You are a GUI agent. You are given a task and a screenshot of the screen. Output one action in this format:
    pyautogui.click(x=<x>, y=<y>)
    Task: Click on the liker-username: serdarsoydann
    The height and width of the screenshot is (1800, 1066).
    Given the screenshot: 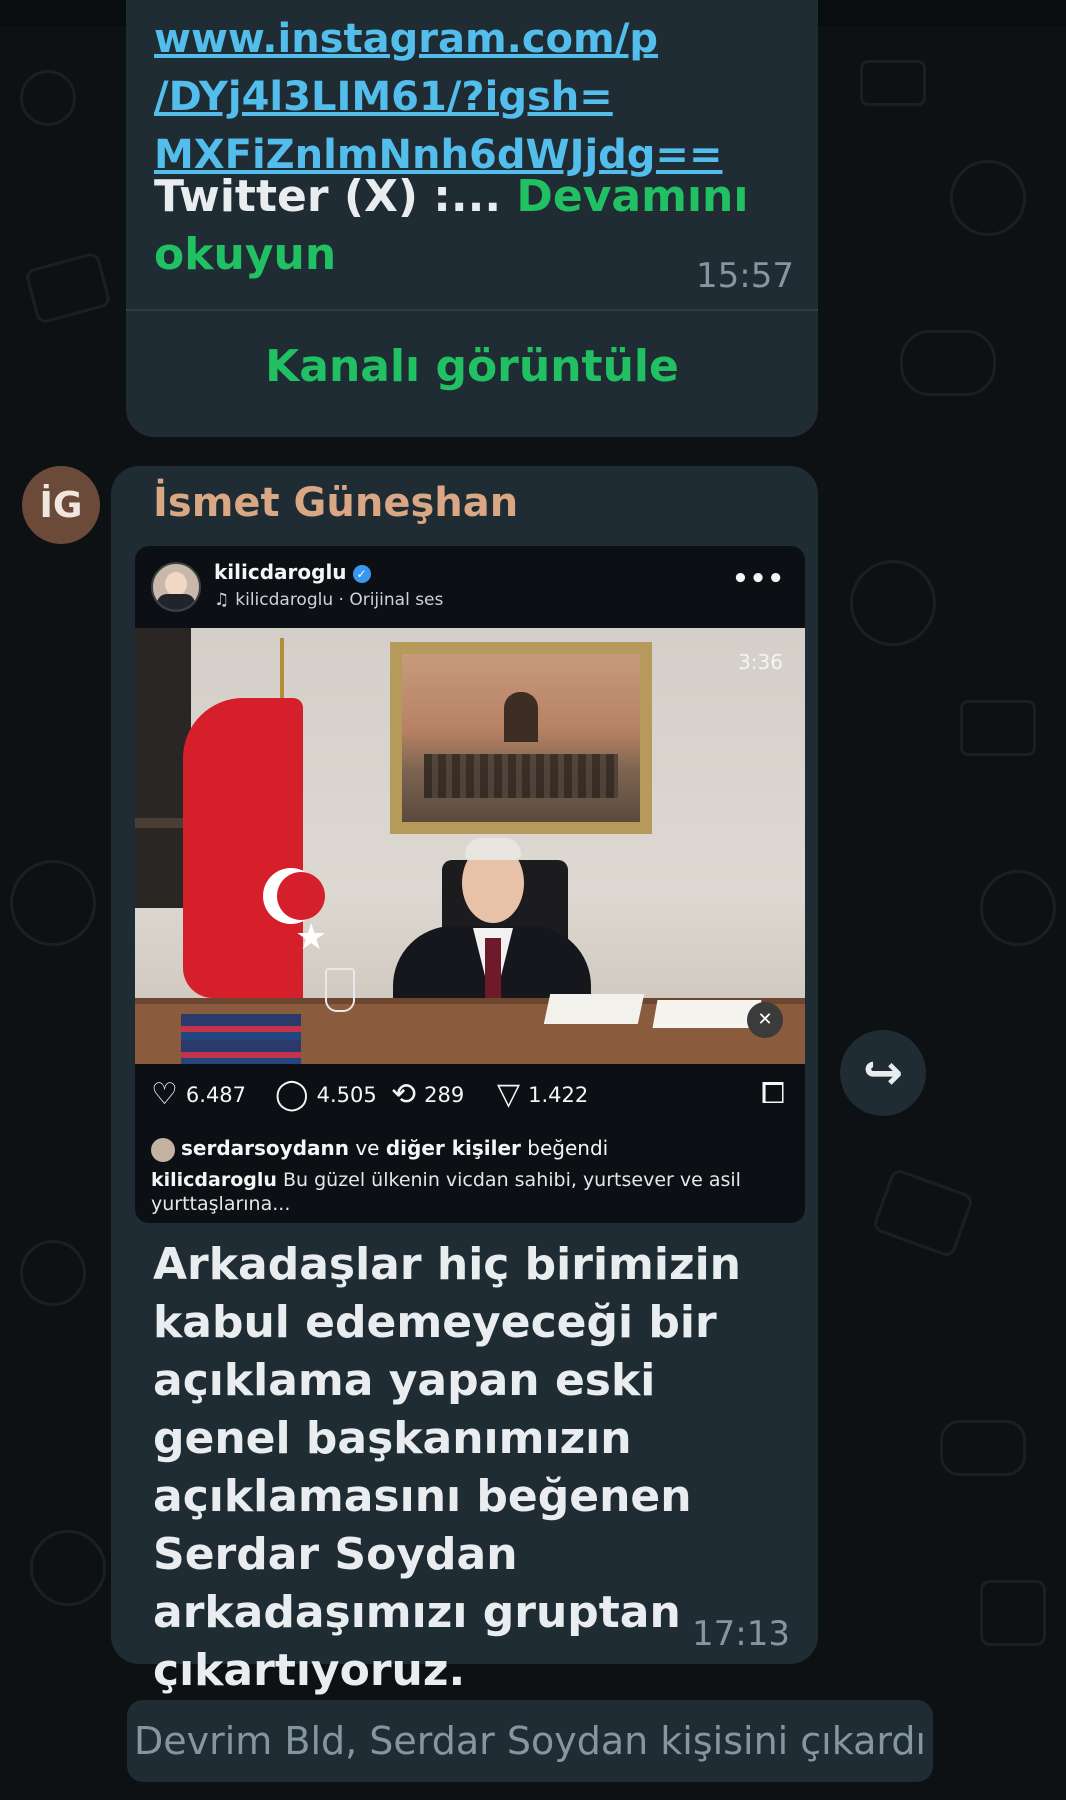 What is the action you would take?
    pyautogui.click(x=265, y=1148)
    